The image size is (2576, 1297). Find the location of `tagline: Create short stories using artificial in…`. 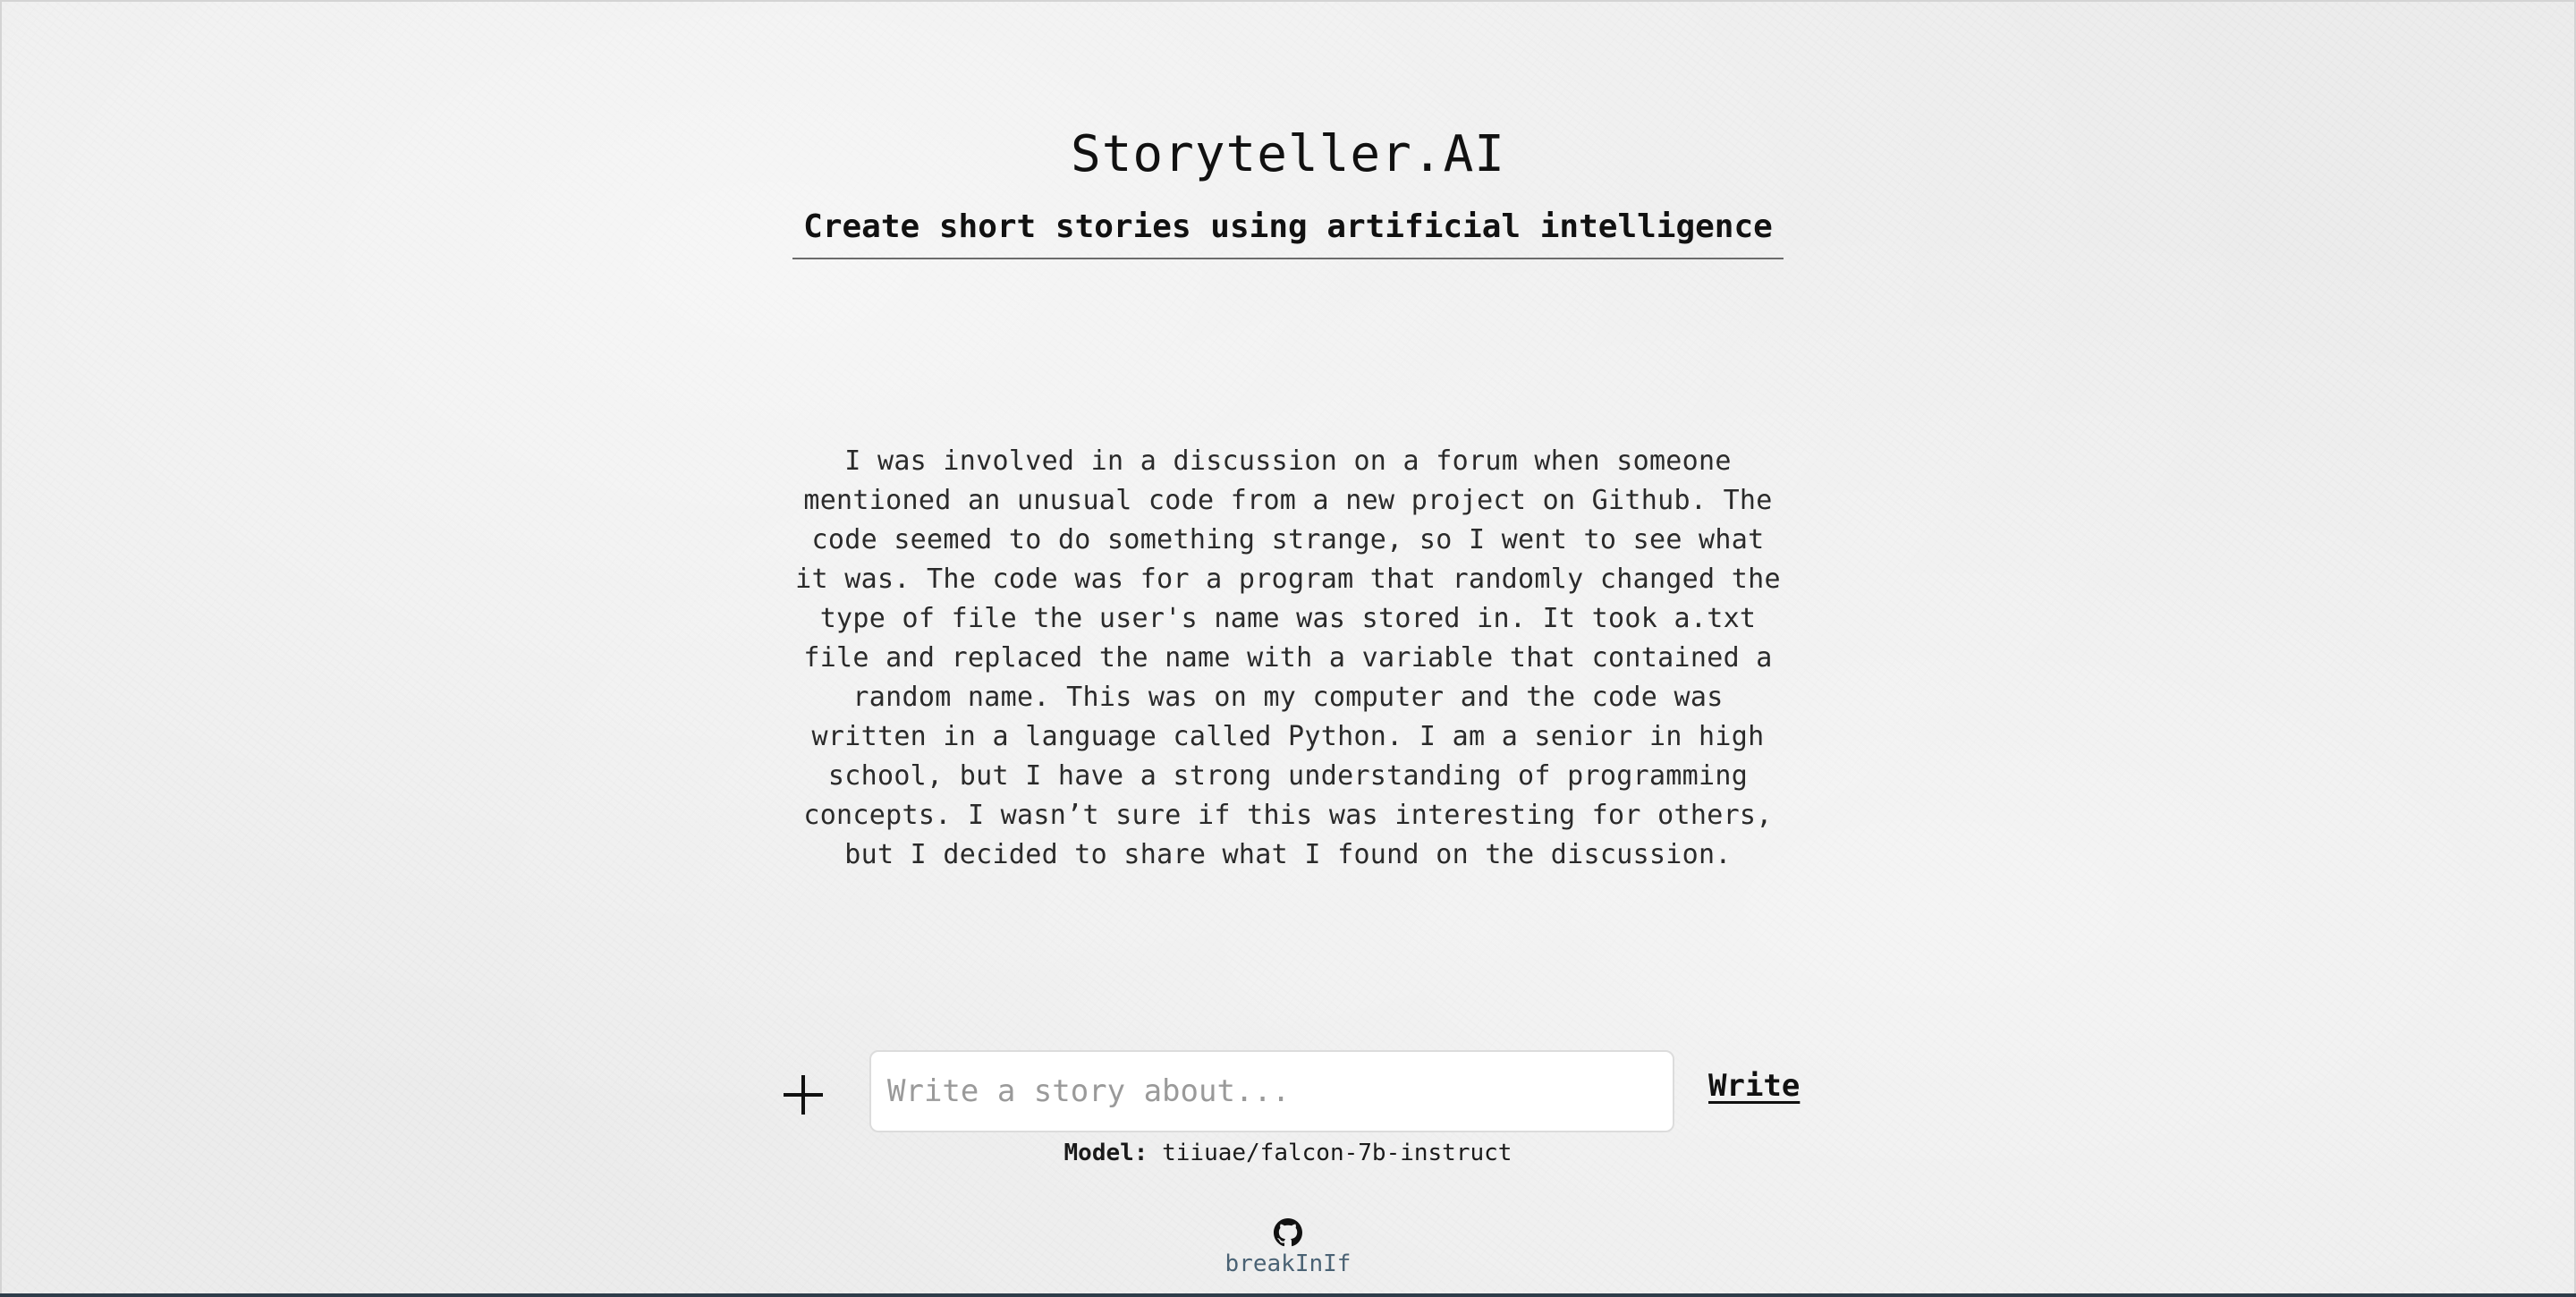

tagline: Create short stories using artificial in… is located at coordinates (1288, 226).